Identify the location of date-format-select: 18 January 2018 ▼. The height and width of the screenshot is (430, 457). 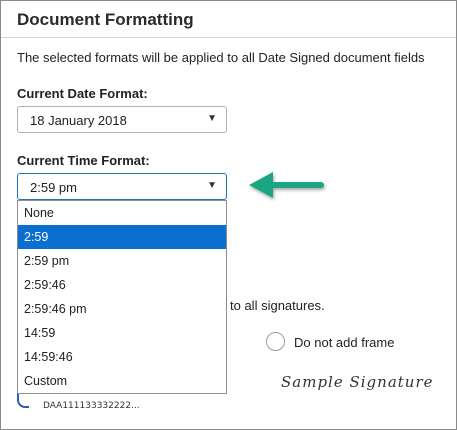
(122, 119).